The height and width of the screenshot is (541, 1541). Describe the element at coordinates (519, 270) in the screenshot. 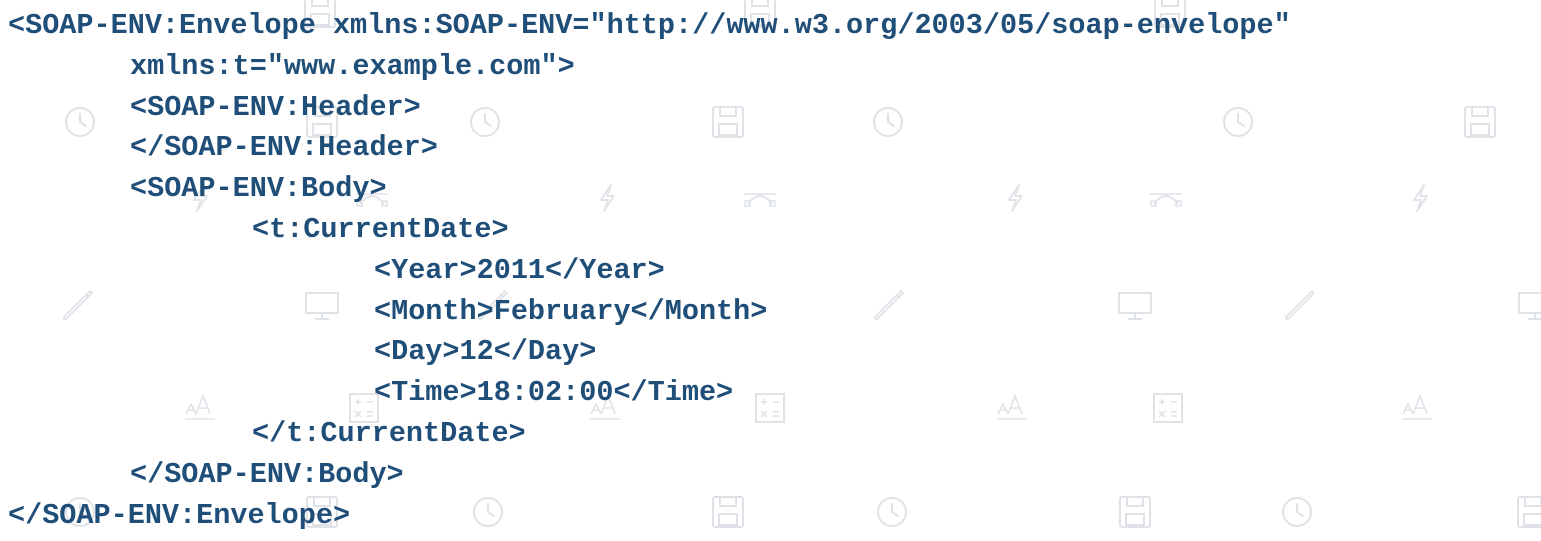

I see `code-line-year: <Year>2011</Year>` at that location.